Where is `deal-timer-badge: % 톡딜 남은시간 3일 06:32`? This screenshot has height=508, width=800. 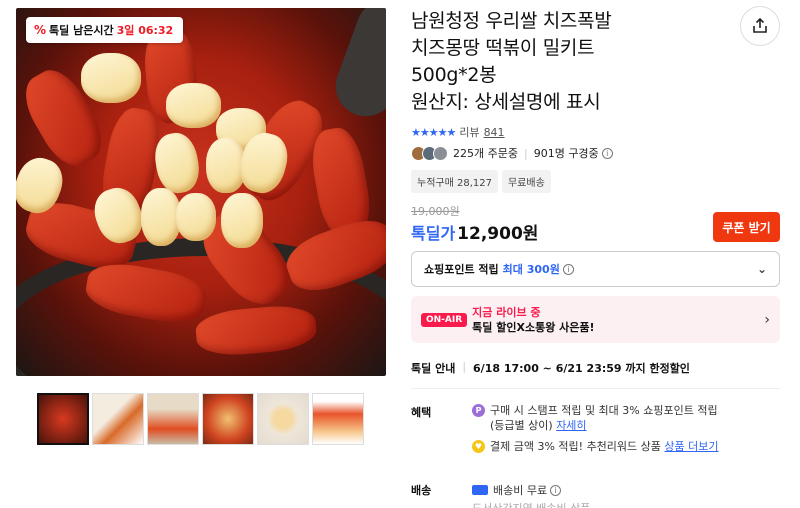 deal-timer-badge: % 톡딜 남은시간 3일 06:32 is located at coordinates (105, 30).